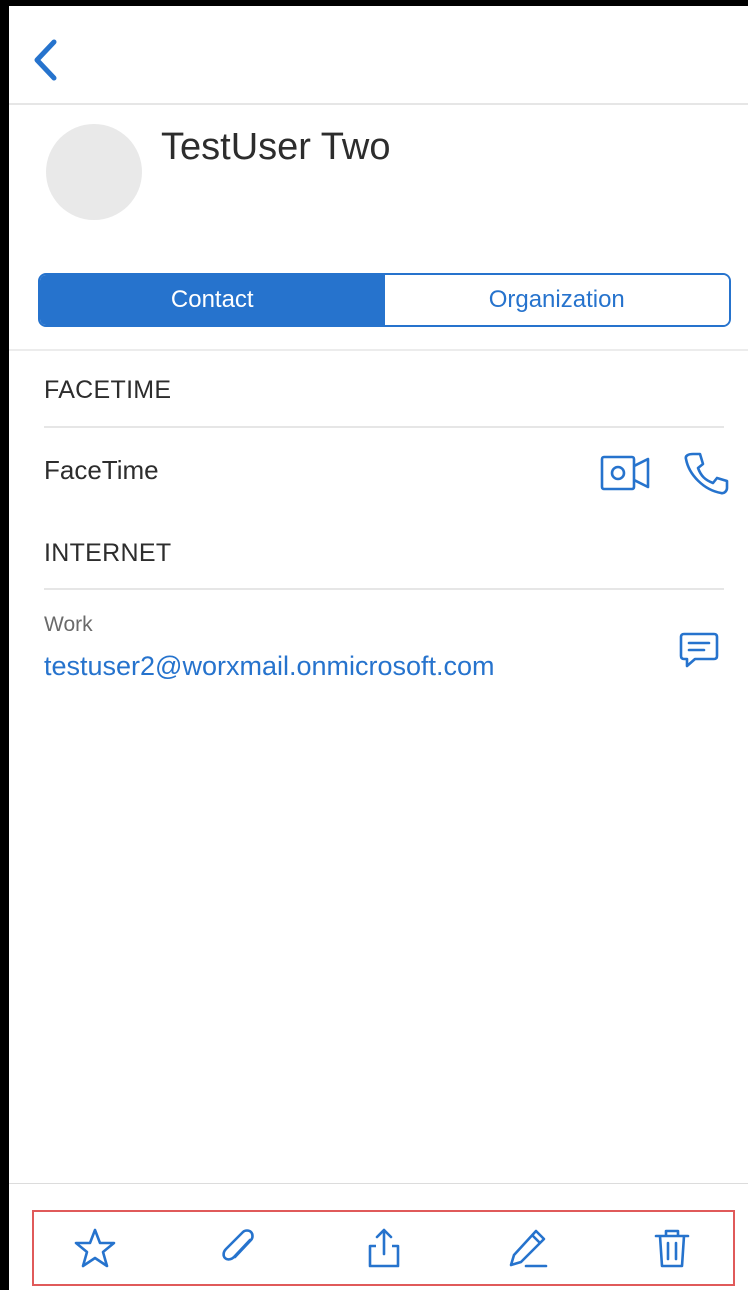 Image resolution: width=748 pixels, height=1290 pixels. I want to click on tab-organization: Organization, so click(556, 300).